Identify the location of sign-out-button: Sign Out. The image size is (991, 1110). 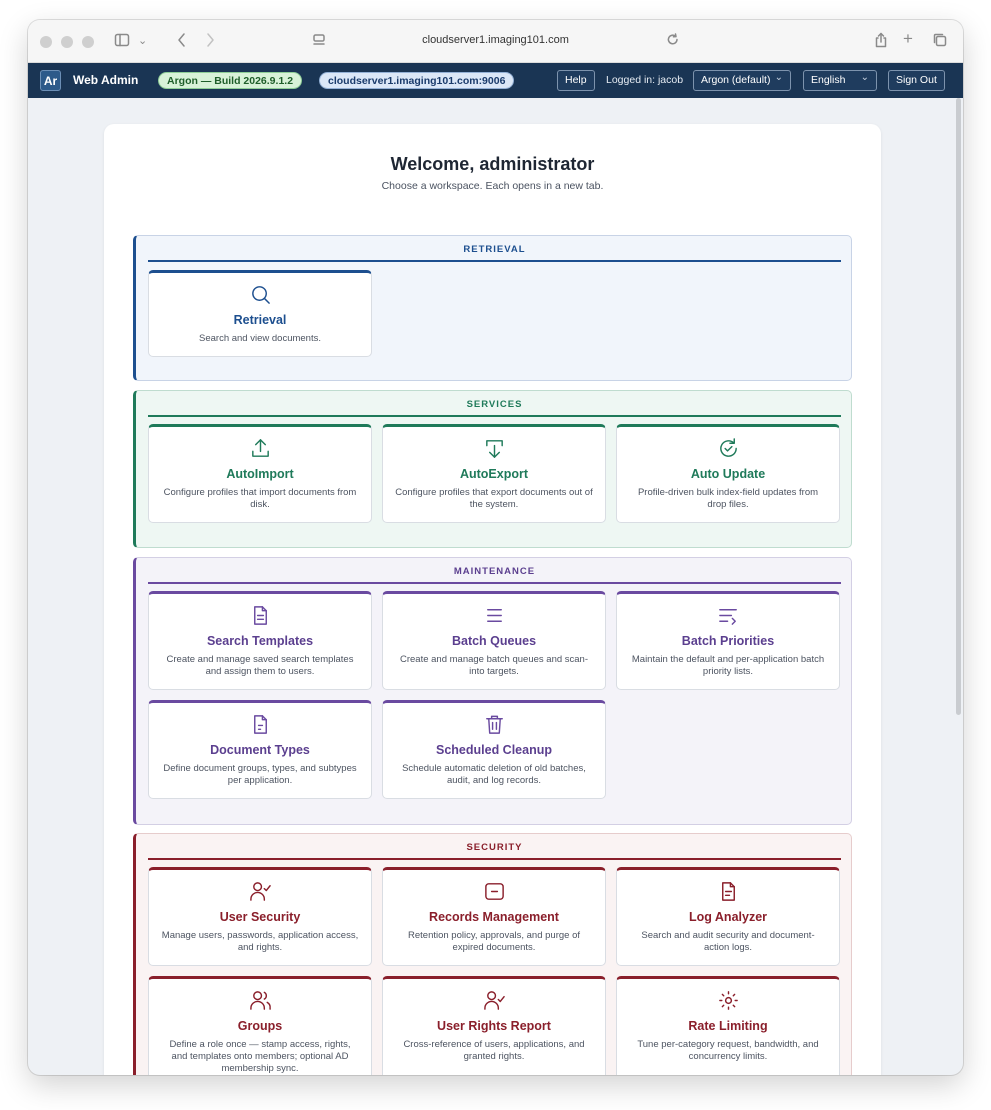
(916, 80).